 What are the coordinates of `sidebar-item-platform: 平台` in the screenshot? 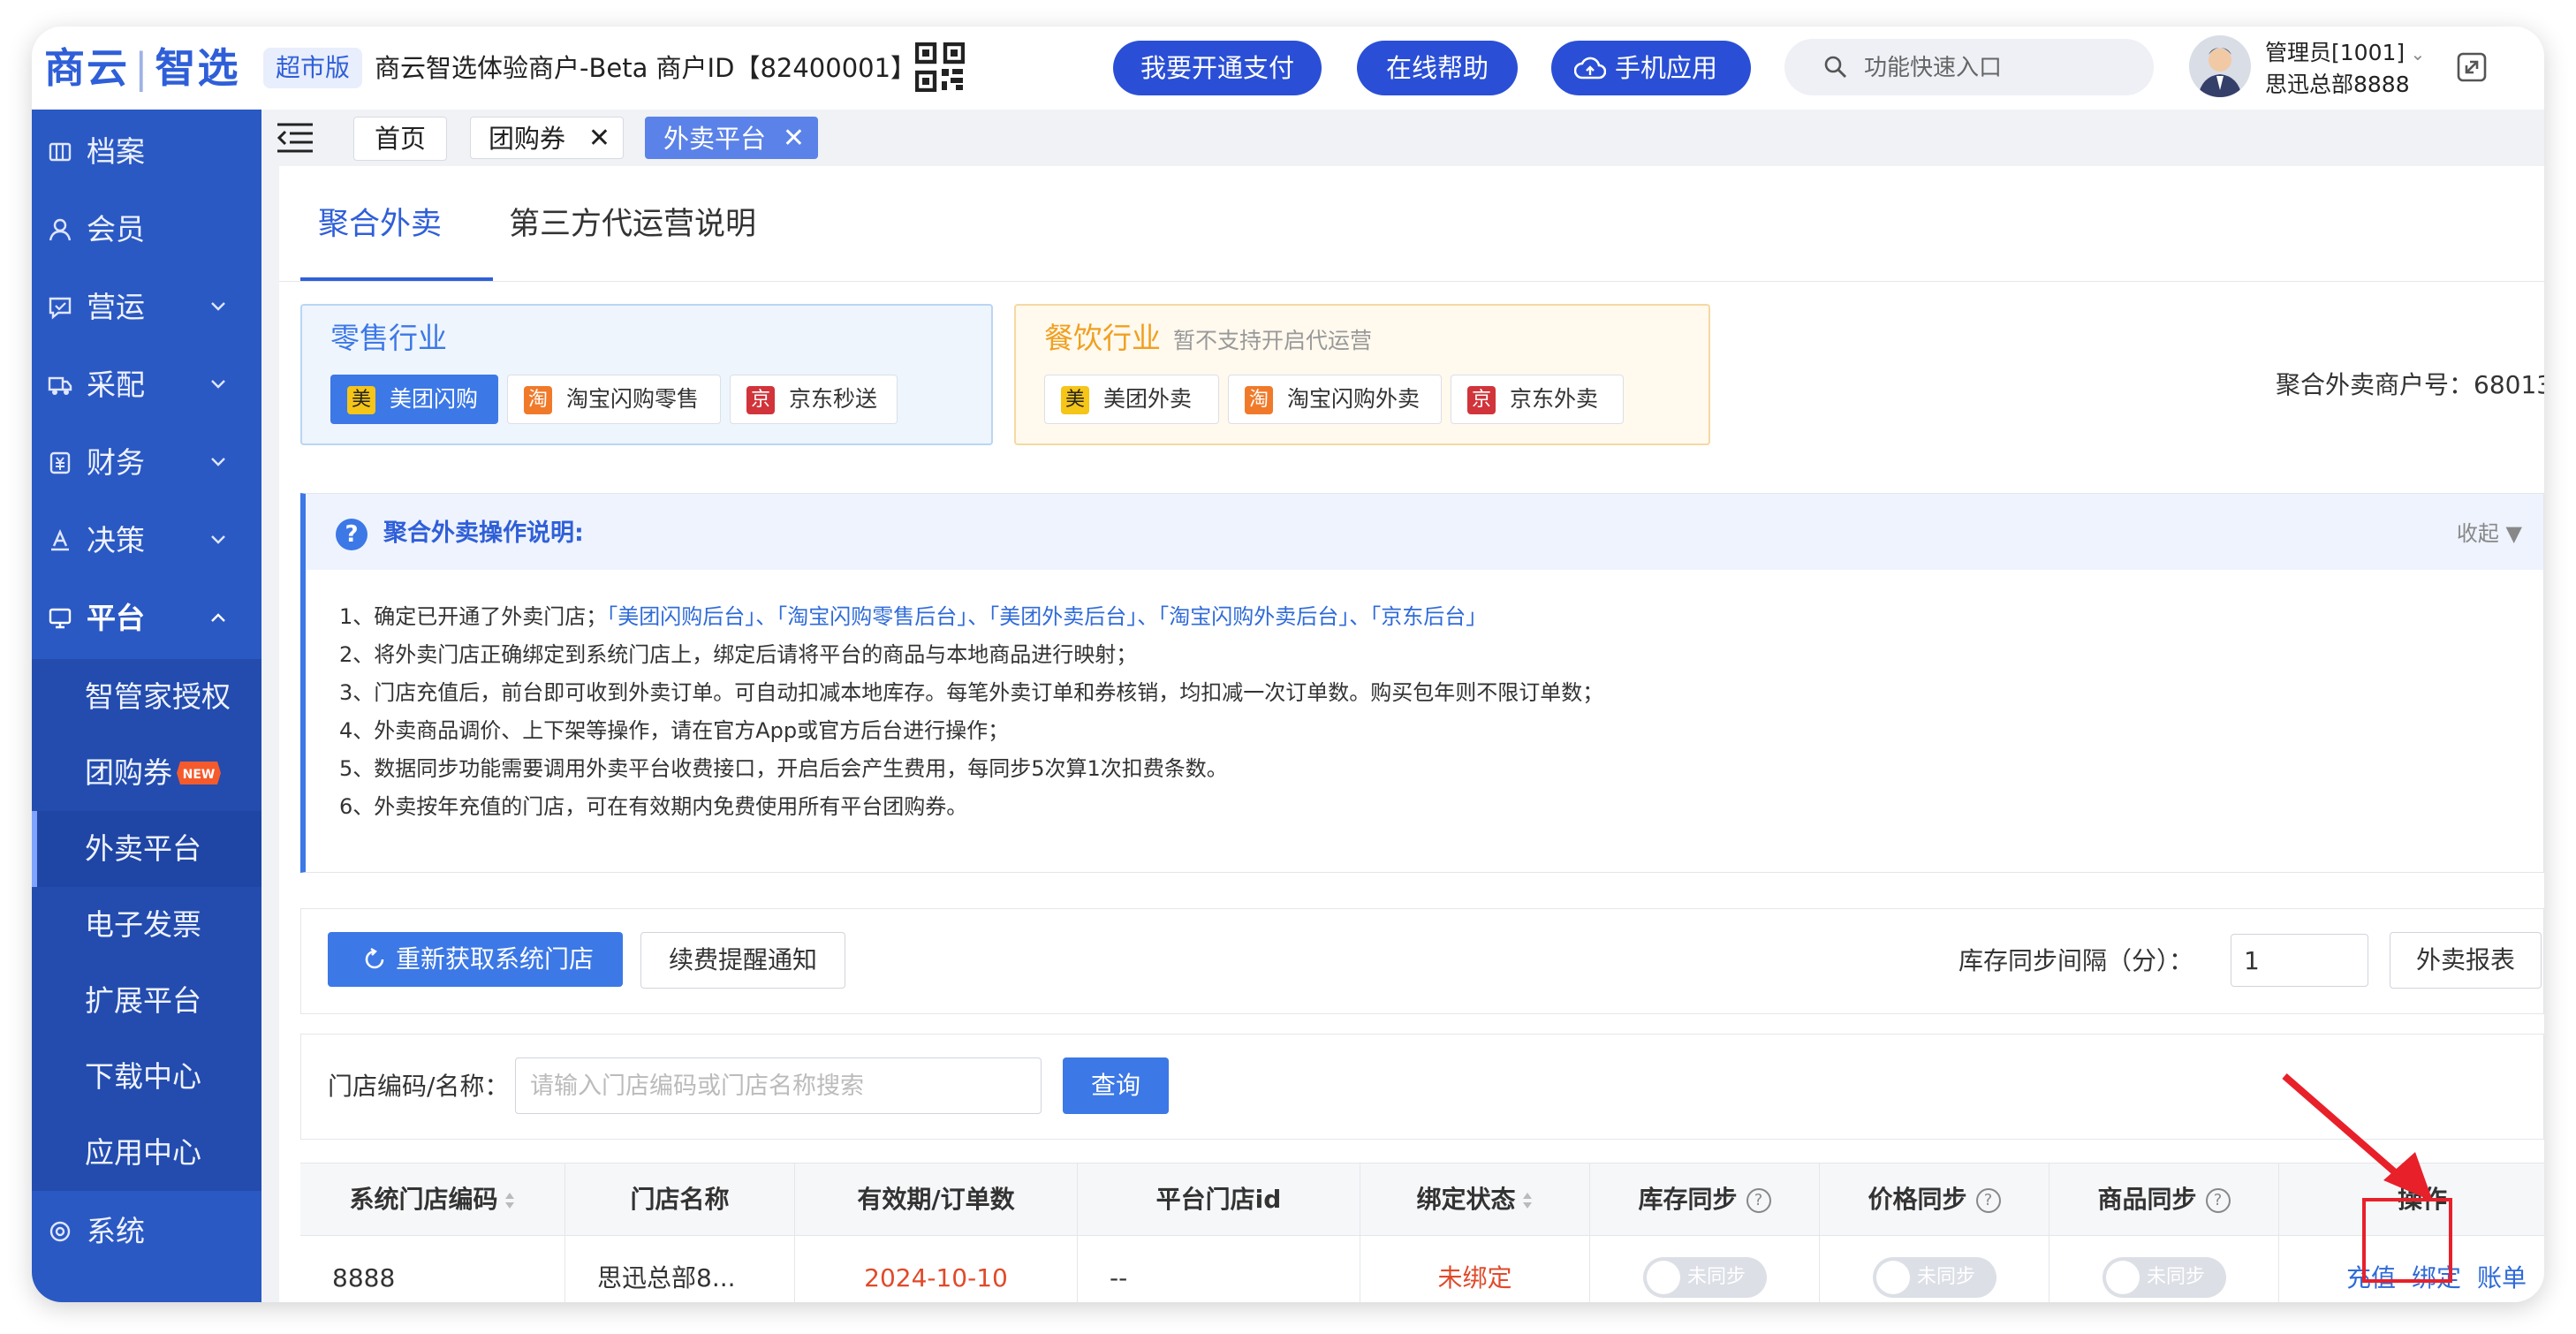 It's located at (147, 618).